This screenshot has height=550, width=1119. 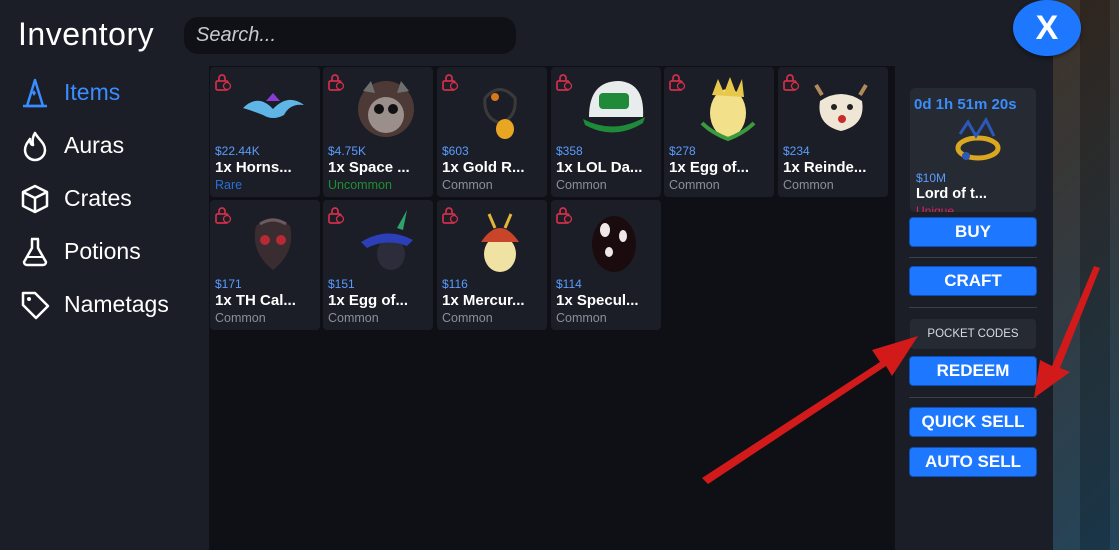 I want to click on horns-item-icon, so click(x=273, y=105).